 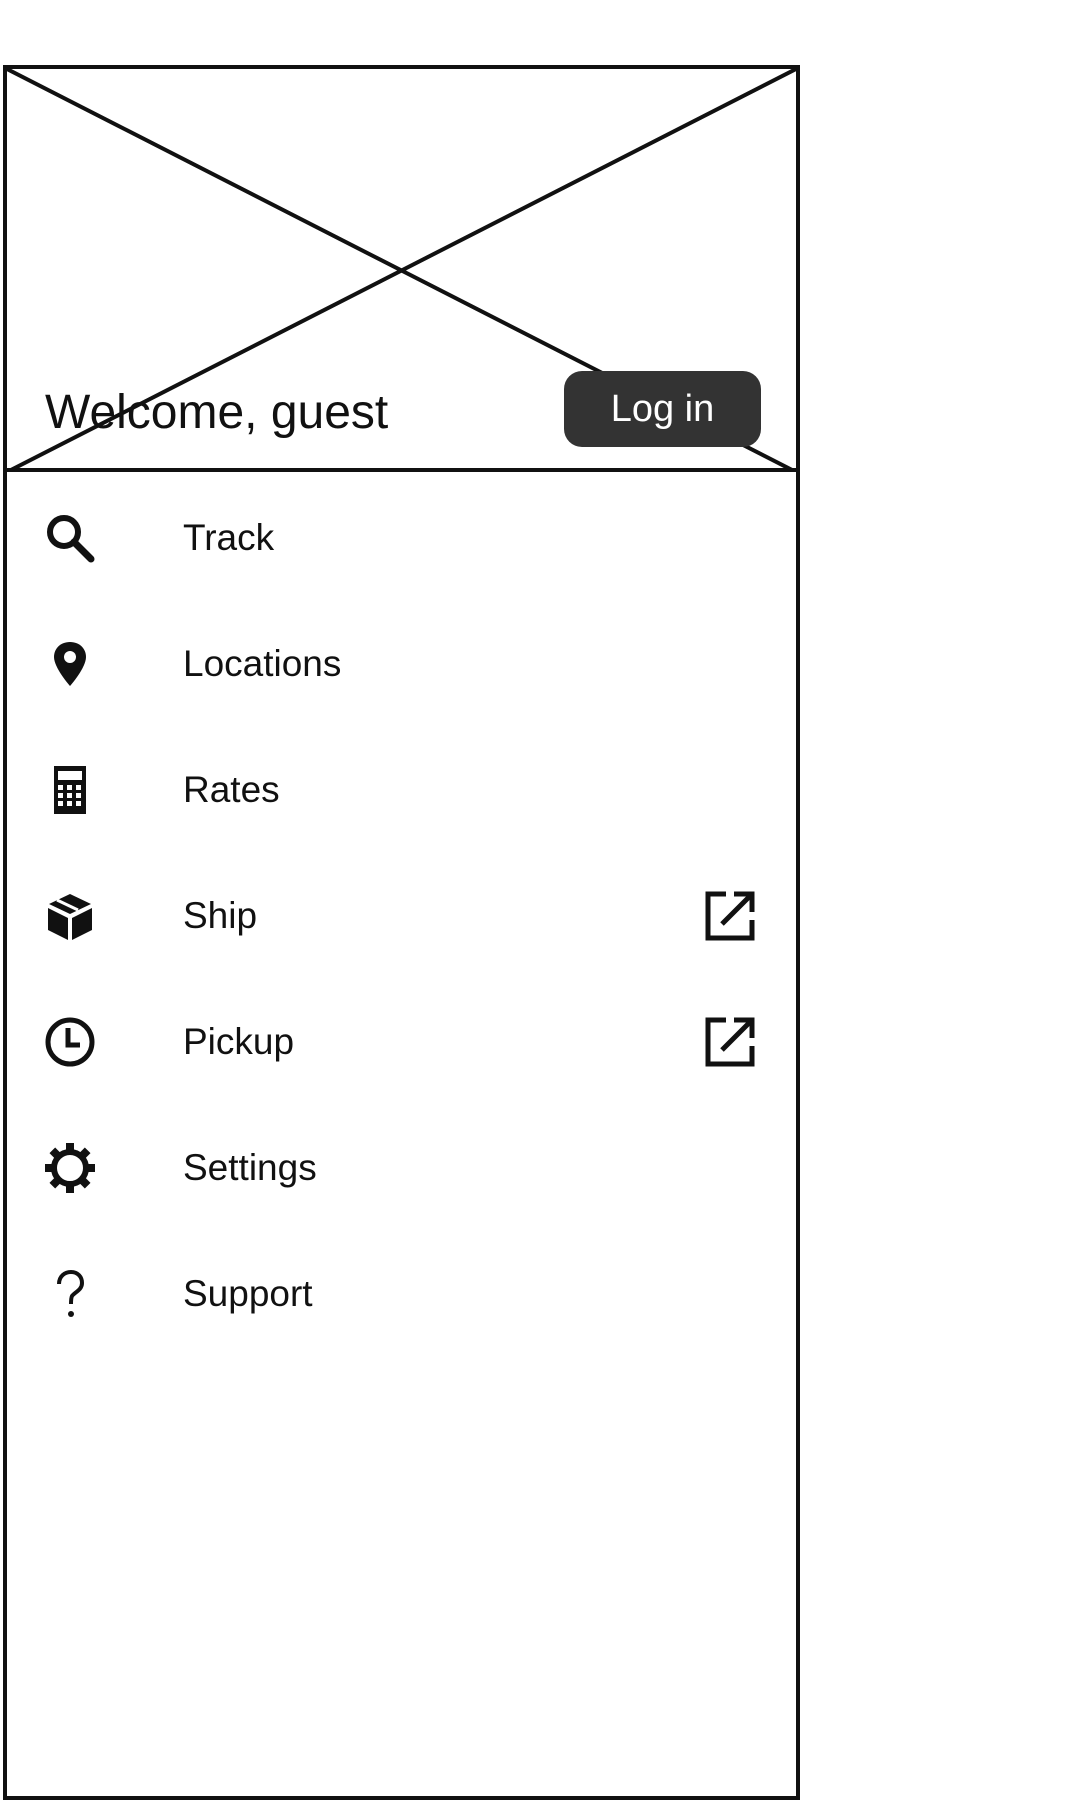 What do you see at coordinates (401, 1046) in the screenshot?
I see `menu-item-pickup: Pickup` at bounding box center [401, 1046].